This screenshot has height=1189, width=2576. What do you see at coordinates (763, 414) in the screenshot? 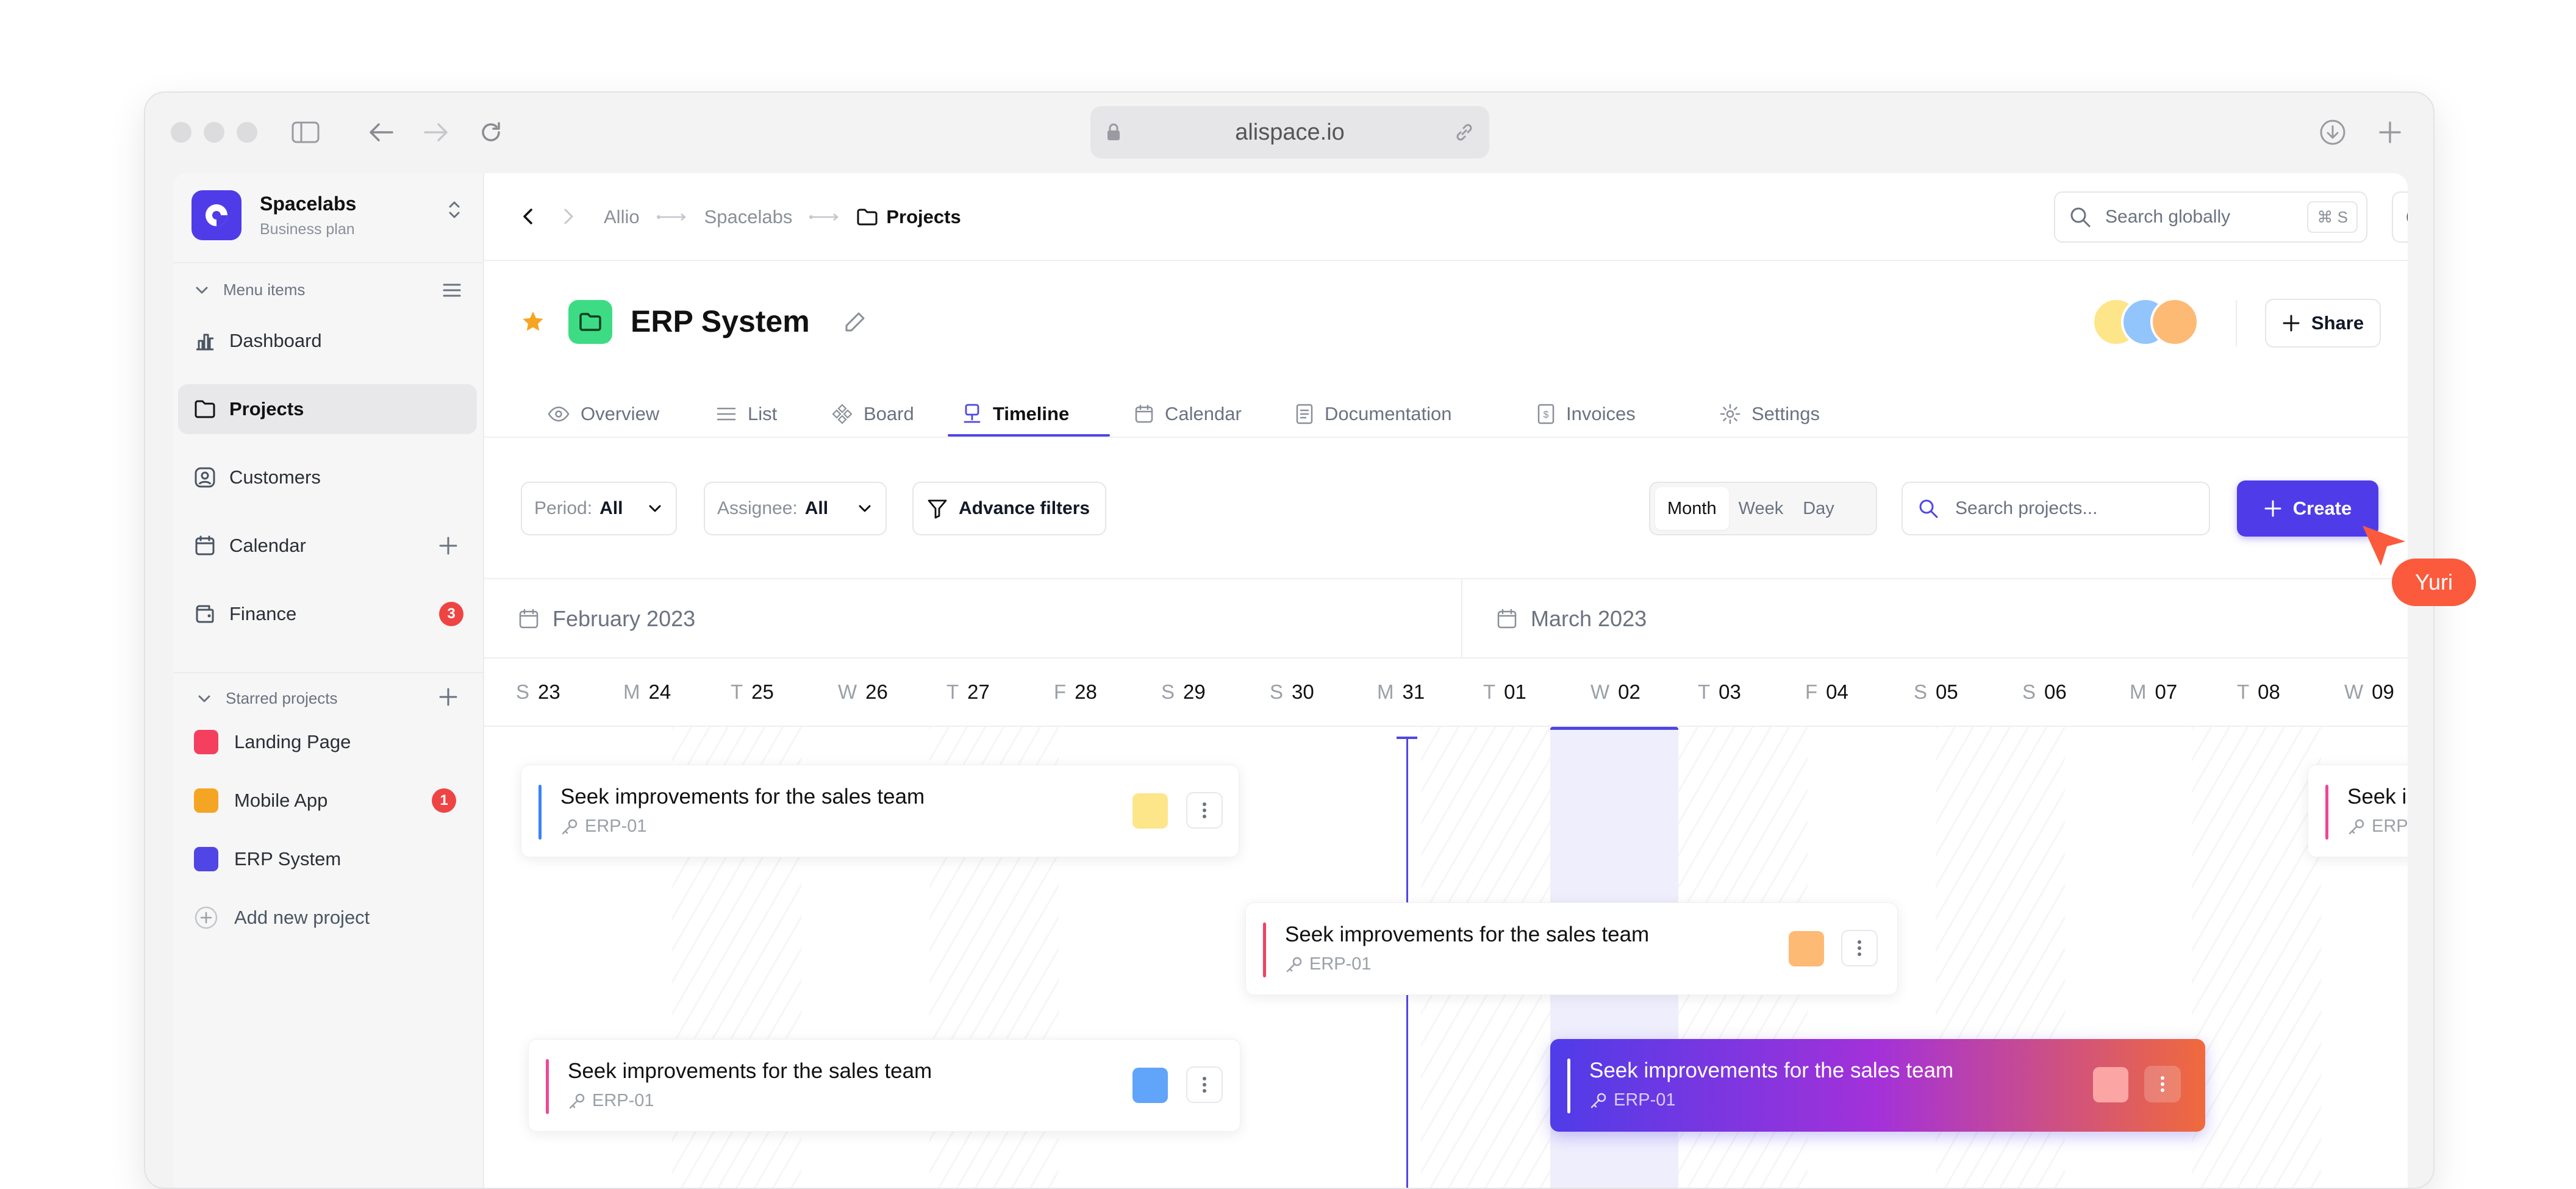
I see `tab-label: List` at bounding box center [763, 414].